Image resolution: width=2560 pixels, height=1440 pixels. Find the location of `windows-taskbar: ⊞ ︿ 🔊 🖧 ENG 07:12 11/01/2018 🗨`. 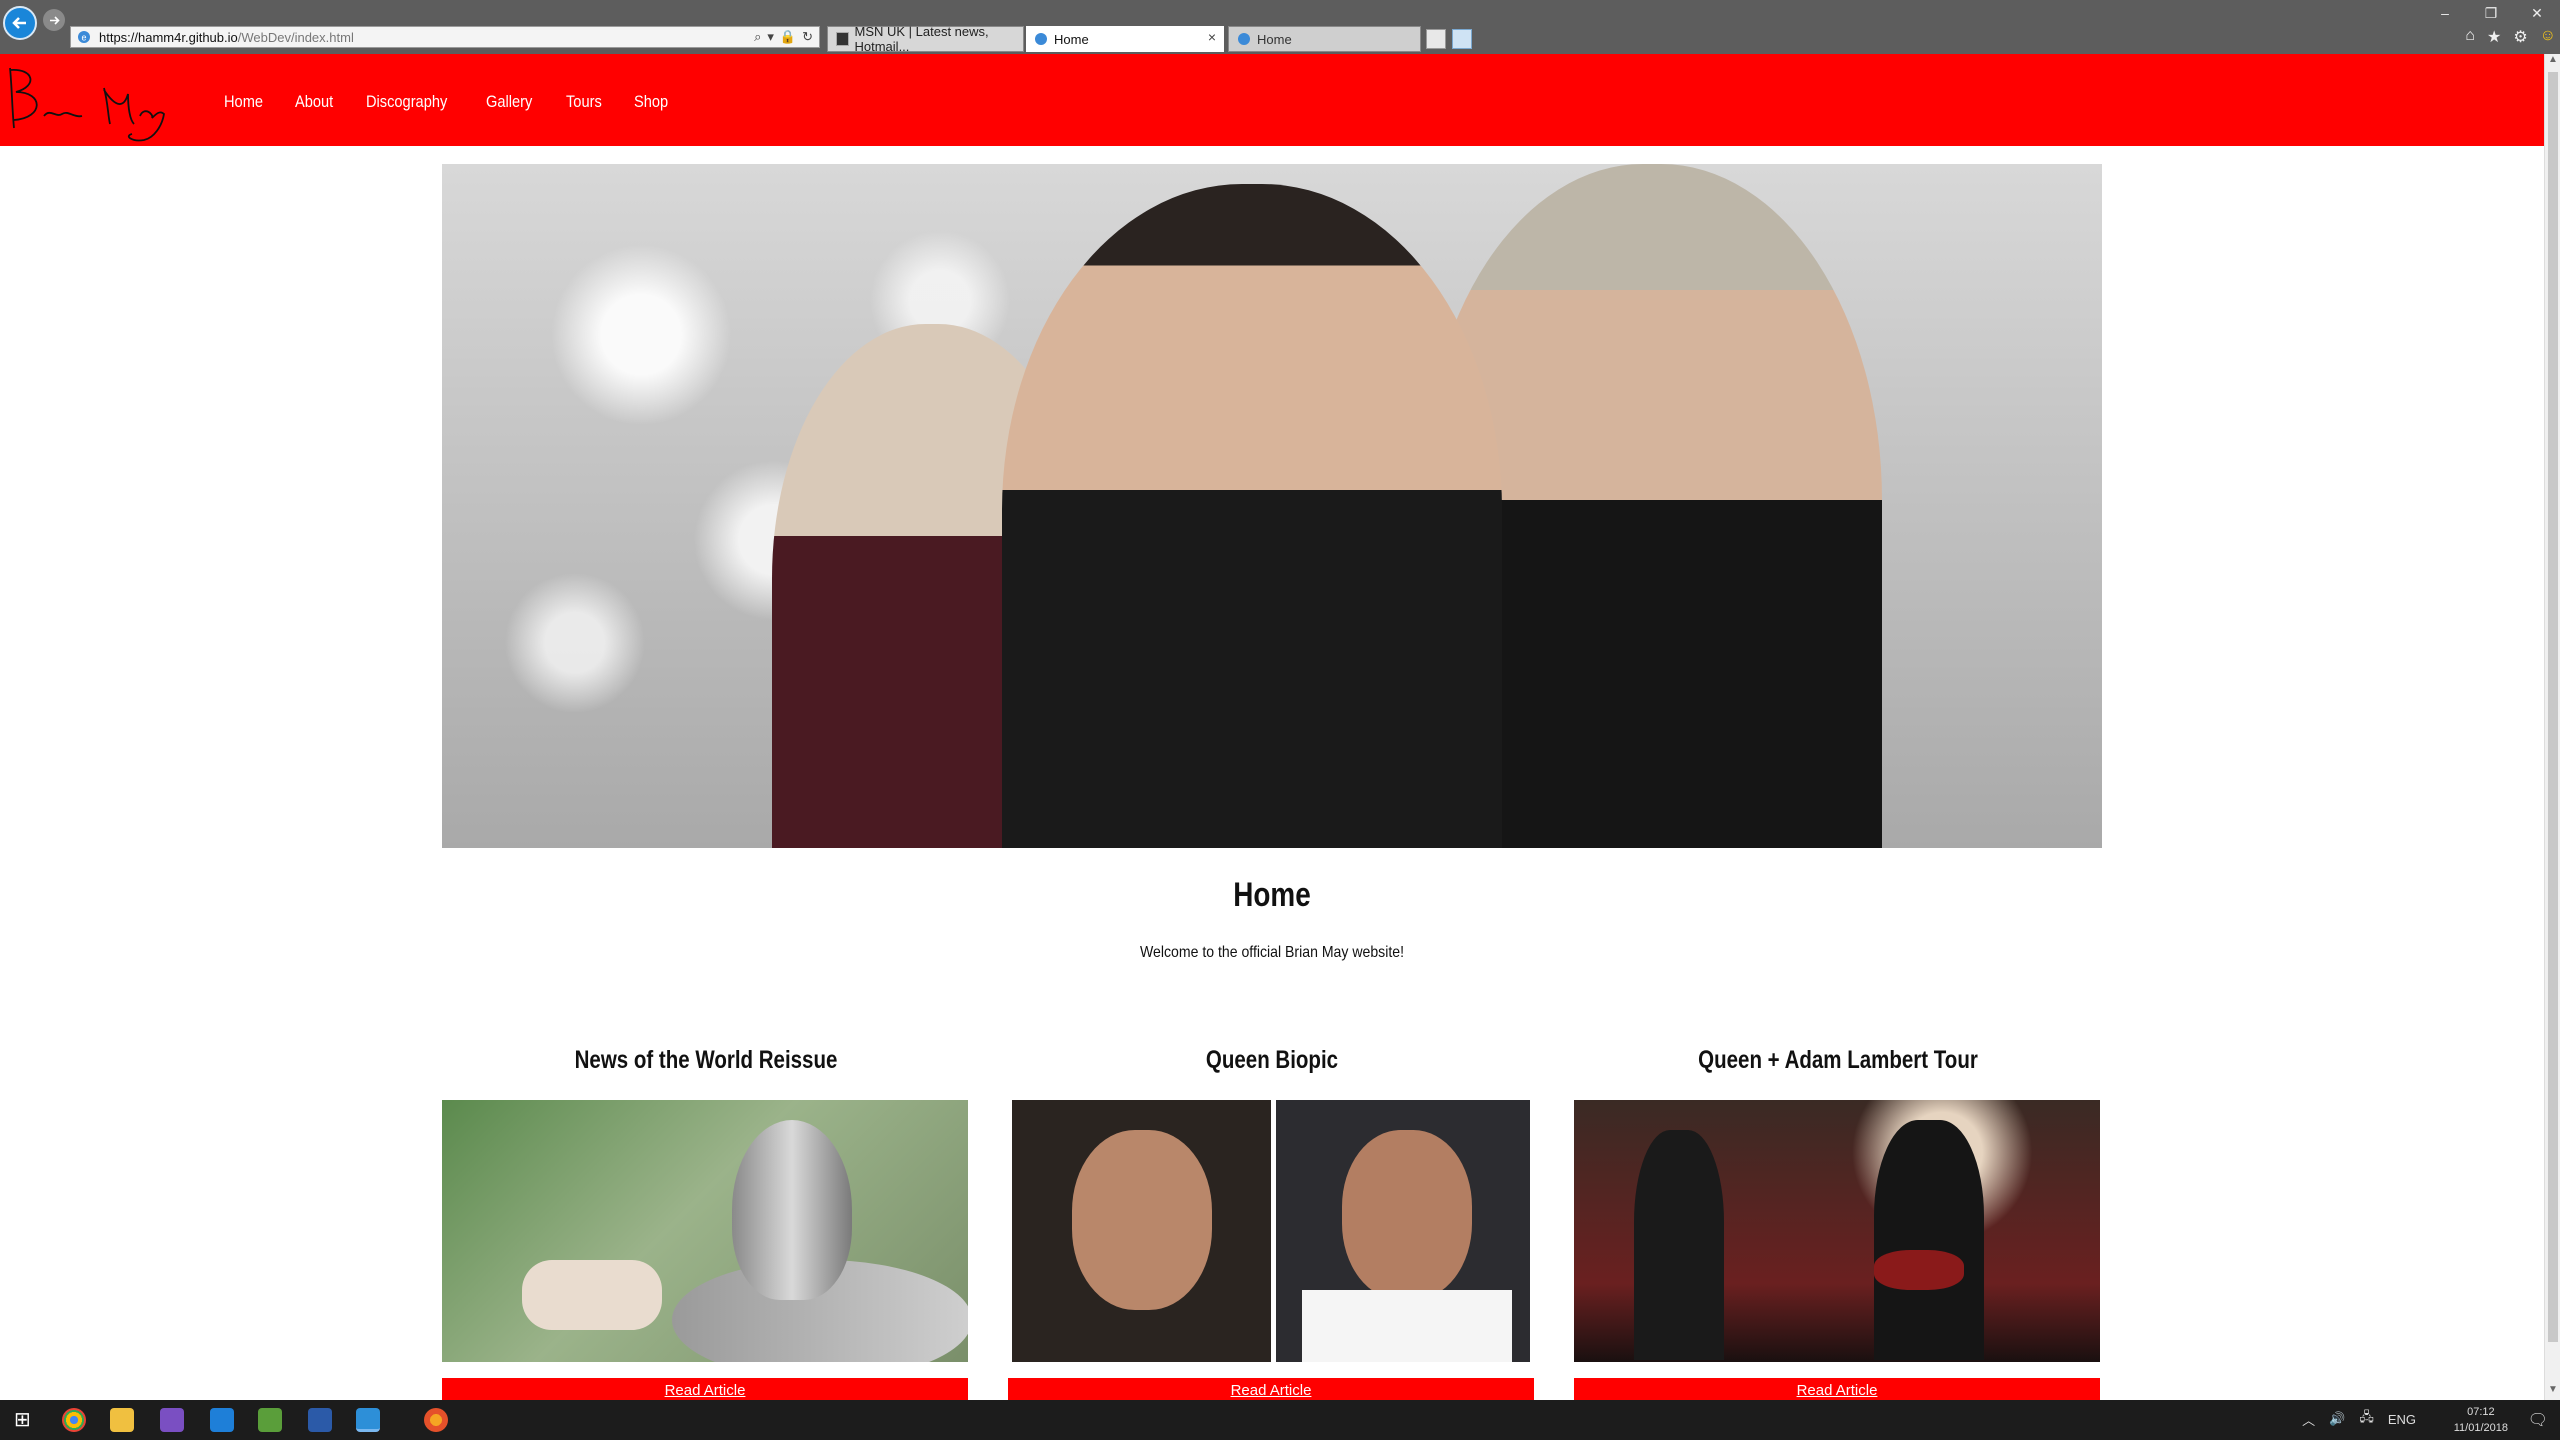

windows-taskbar: ⊞ ︿ 🔊 🖧 ENG 07:12 11/01/2018 🗨 is located at coordinates (1280, 1420).